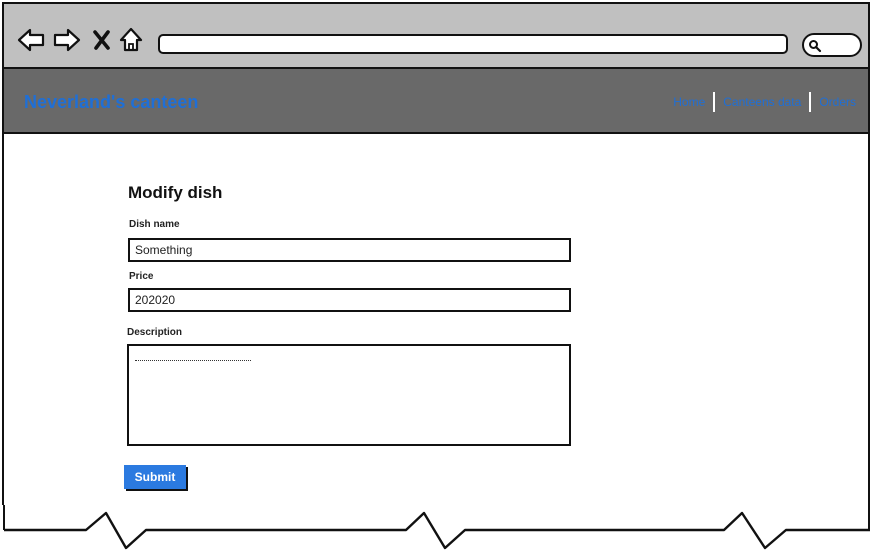 This screenshot has width=872, height=550. I want to click on nav-link-home: Home, so click(689, 102).